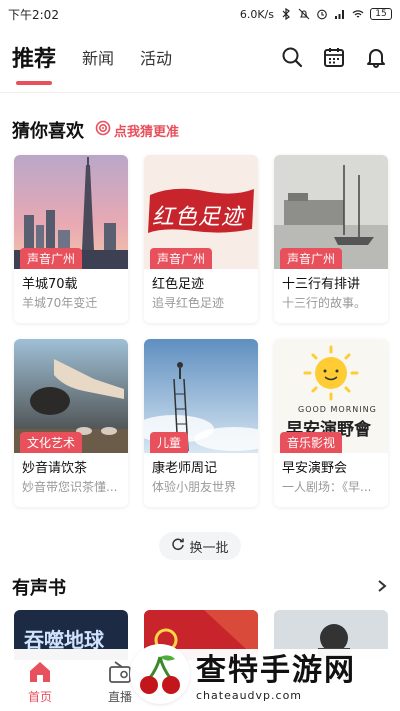 Image resolution: width=400 pixels, height=711 pixels. What do you see at coordinates (276, 670) in the screenshot?
I see `watermark-title: 查特手游网` at bounding box center [276, 670].